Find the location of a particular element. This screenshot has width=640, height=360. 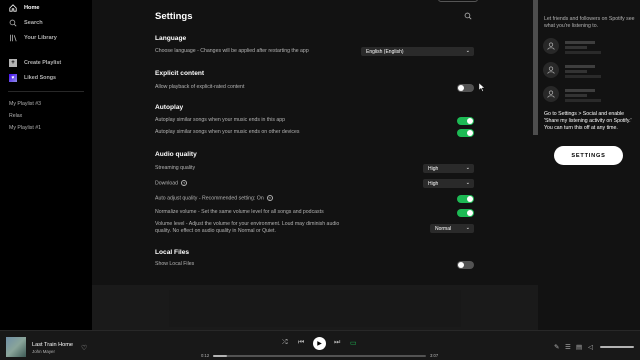

footer-banner is located at coordinates (315, 308).